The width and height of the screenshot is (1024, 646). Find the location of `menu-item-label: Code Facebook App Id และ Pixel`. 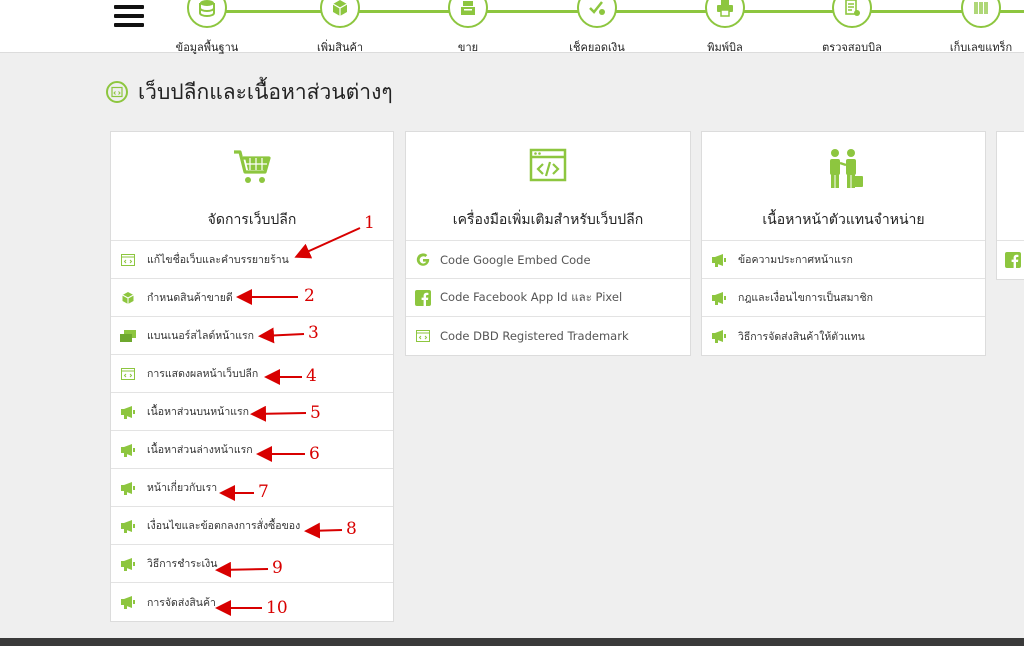

menu-item-label: Code Facebook App Id และ Pixel is located at coordinates (531, 296).